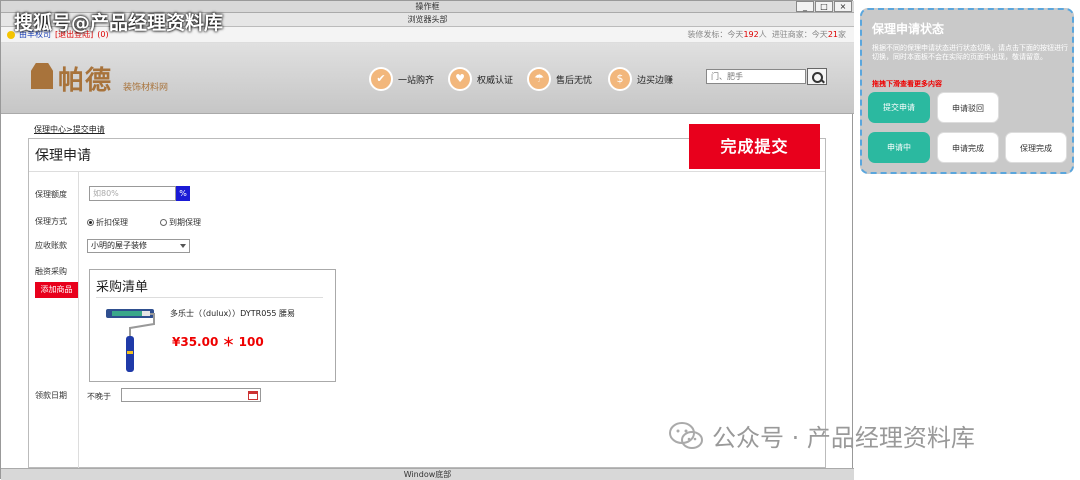 This screenshot has width=1080, height=480. What do you see at coordinates (968, 147) in the screenshot?
I see `status-complete-button: 申请完成` at bounding box center [968, 147].